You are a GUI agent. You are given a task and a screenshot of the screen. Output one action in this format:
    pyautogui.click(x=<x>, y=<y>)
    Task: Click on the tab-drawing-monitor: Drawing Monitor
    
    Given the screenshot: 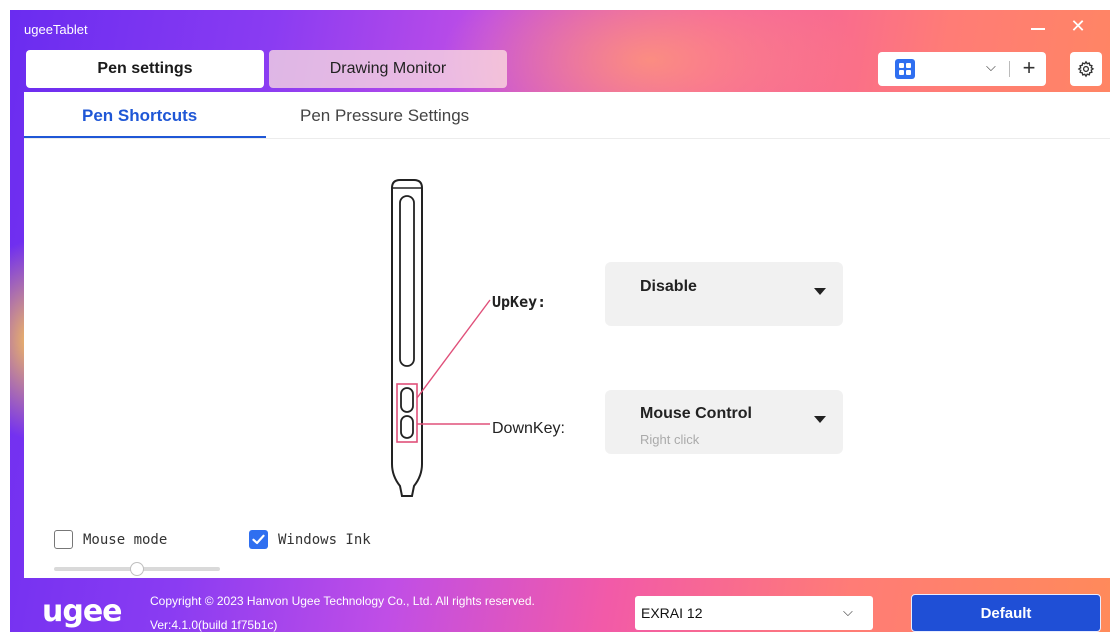 What is the action you would take?
    pyautogui.click(x=388, y=69)
    